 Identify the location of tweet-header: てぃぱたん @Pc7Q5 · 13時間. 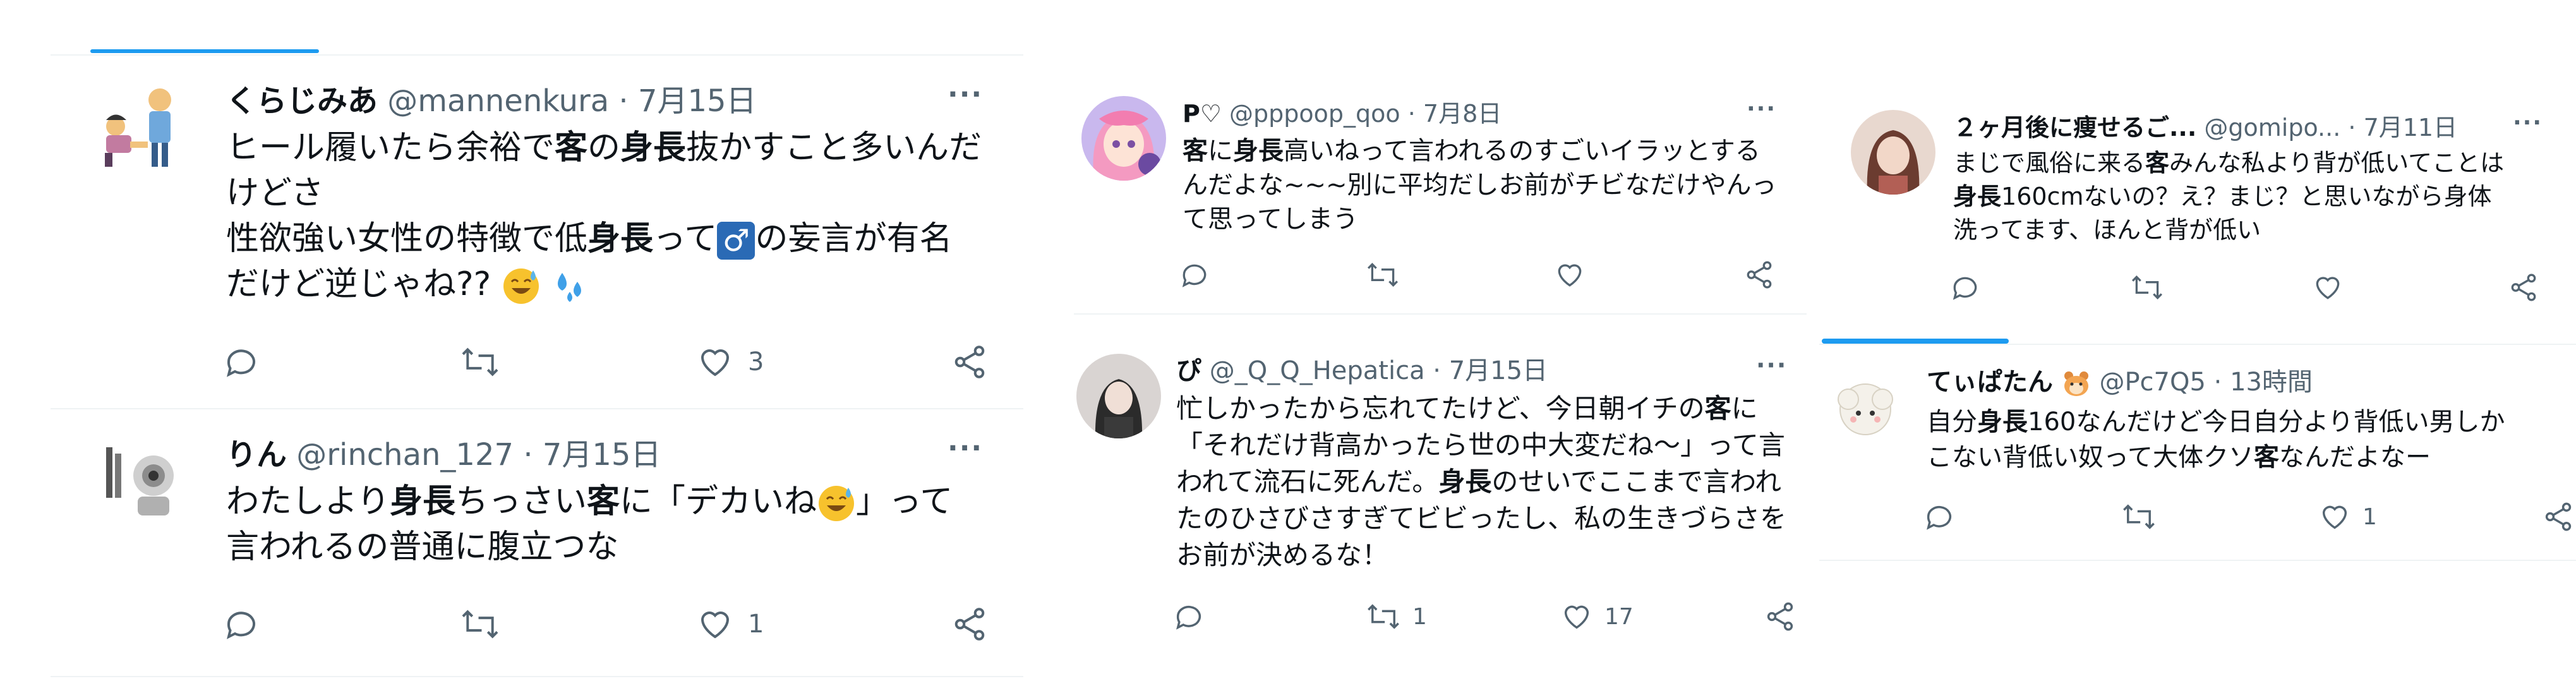
(2120, 382).